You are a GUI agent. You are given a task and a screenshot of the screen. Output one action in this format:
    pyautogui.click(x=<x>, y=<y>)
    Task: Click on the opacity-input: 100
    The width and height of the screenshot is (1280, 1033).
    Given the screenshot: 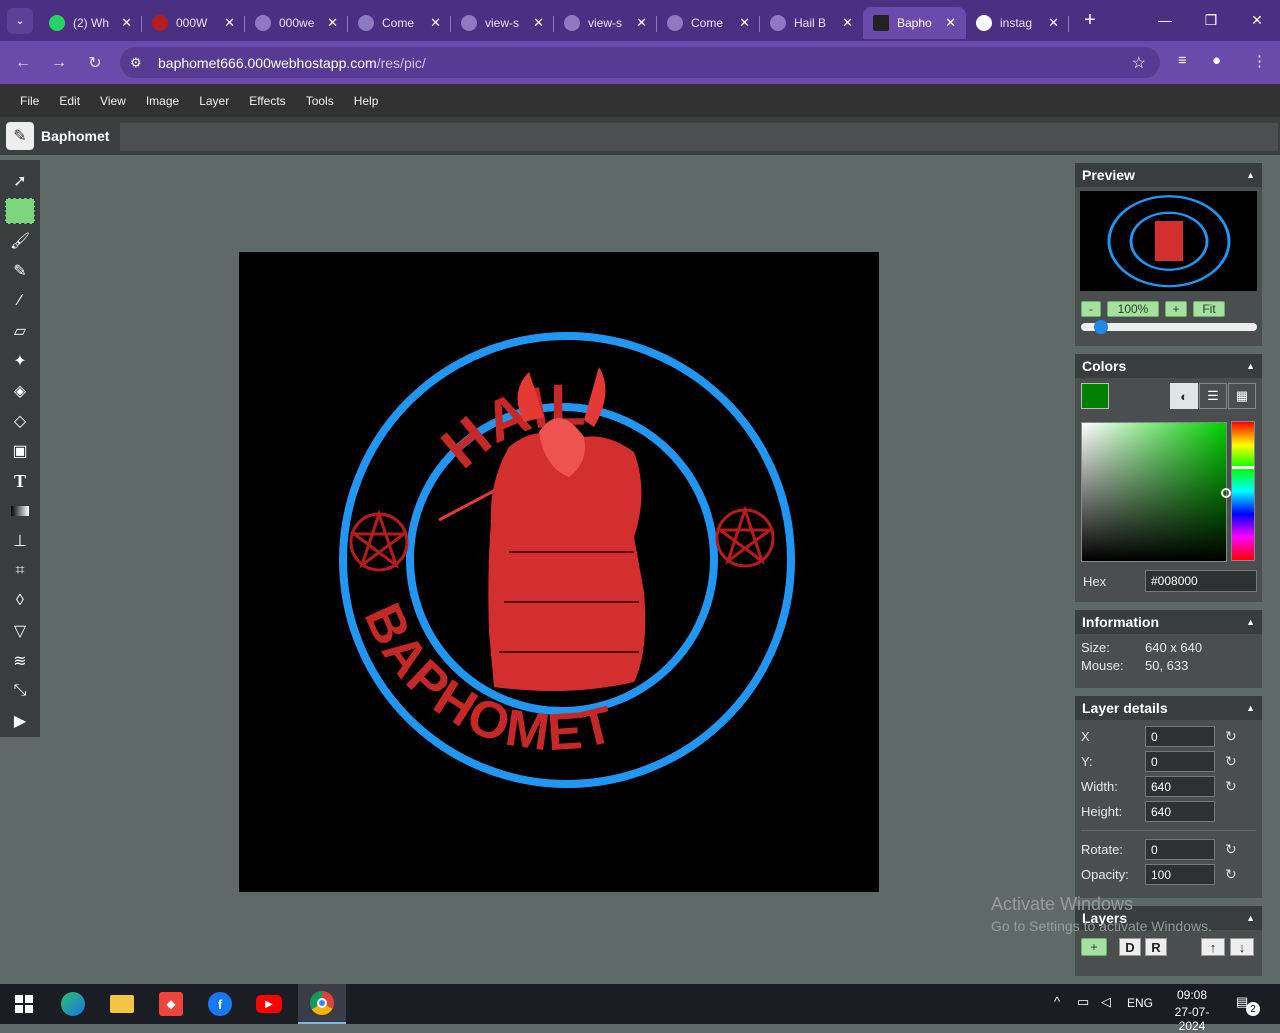 What is the action you would take?
    pyautogui.click(x=1180, y=874)
    